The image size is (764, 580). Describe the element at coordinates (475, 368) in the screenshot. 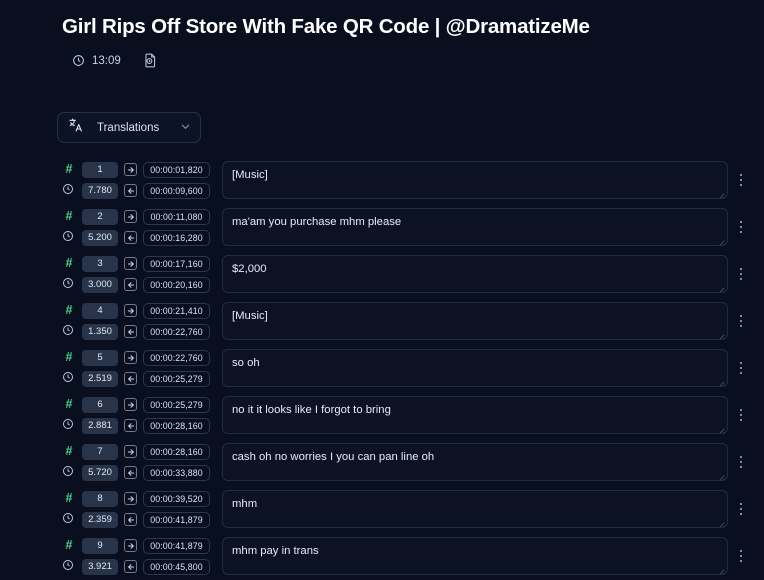

I see `subtitle-text-input: so oh` at that location.